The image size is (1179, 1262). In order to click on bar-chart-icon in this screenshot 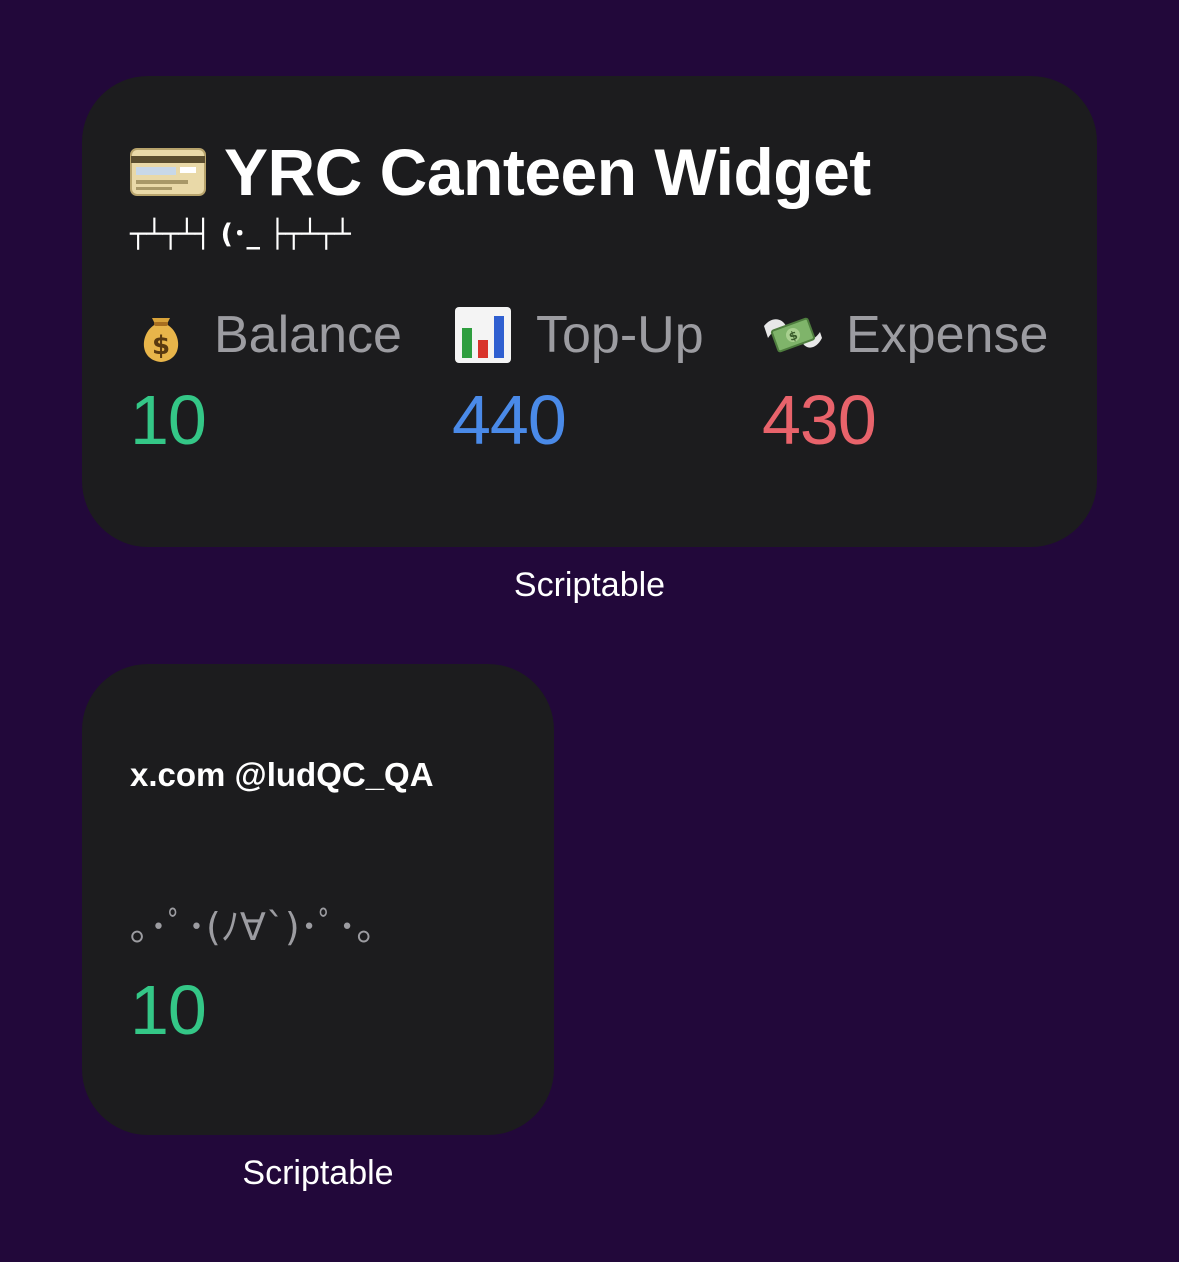, I will do `click(483, 335)`.